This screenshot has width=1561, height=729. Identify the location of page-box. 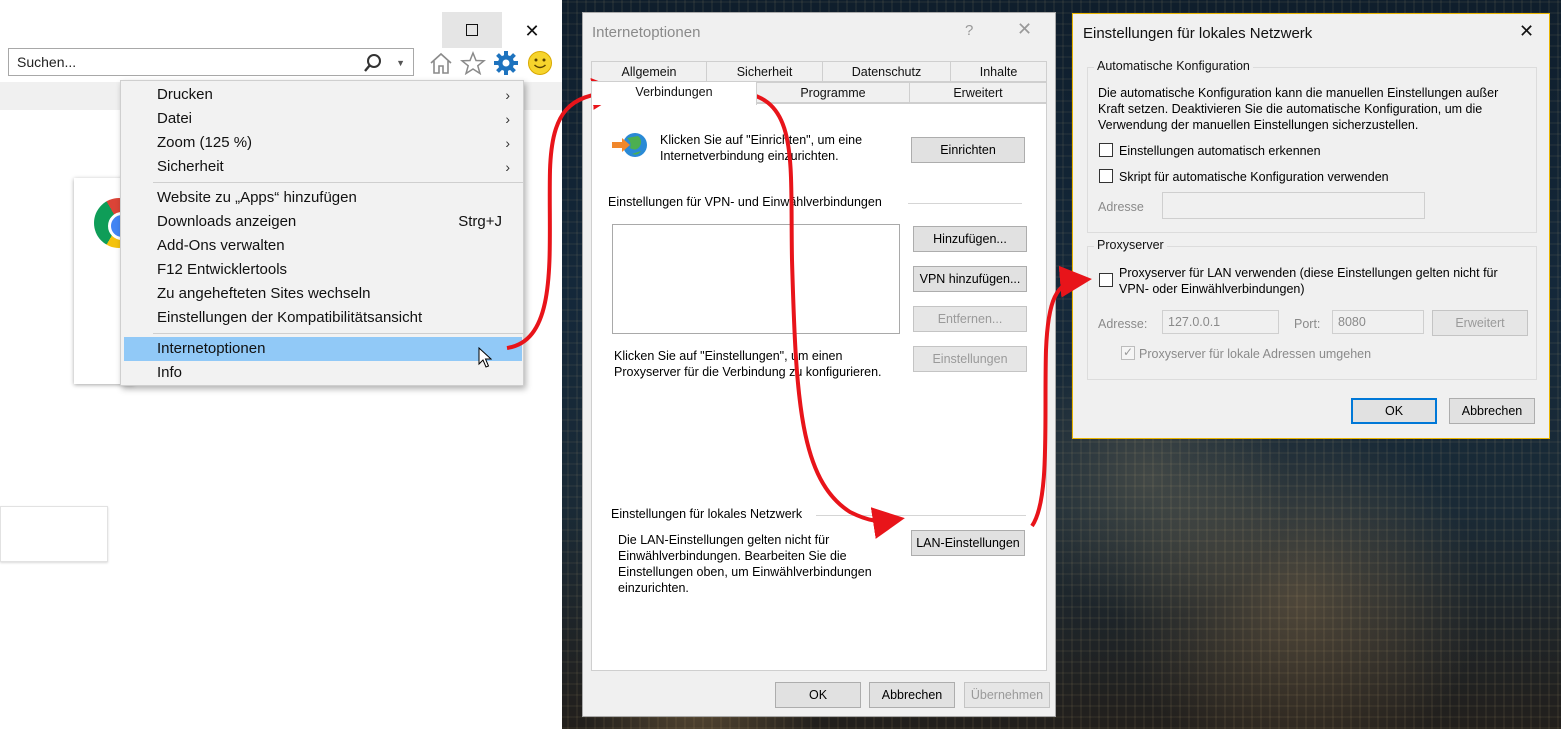
(54, 534).